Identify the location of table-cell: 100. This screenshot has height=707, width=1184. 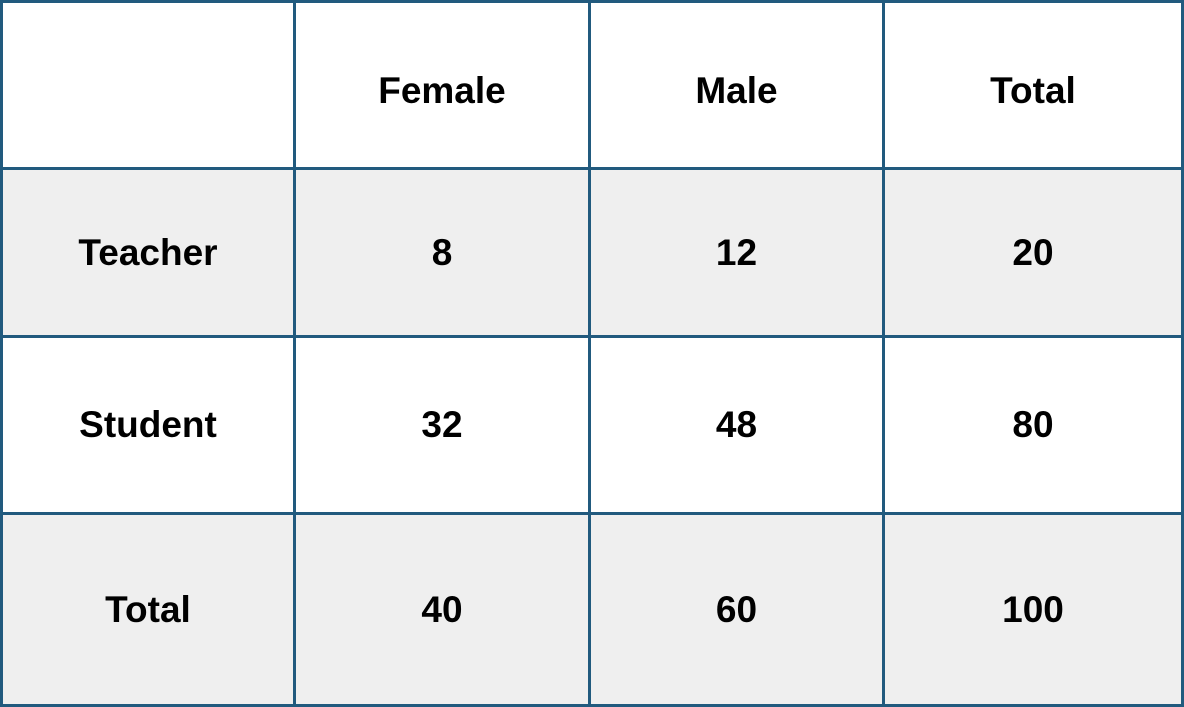
(1034, 611).